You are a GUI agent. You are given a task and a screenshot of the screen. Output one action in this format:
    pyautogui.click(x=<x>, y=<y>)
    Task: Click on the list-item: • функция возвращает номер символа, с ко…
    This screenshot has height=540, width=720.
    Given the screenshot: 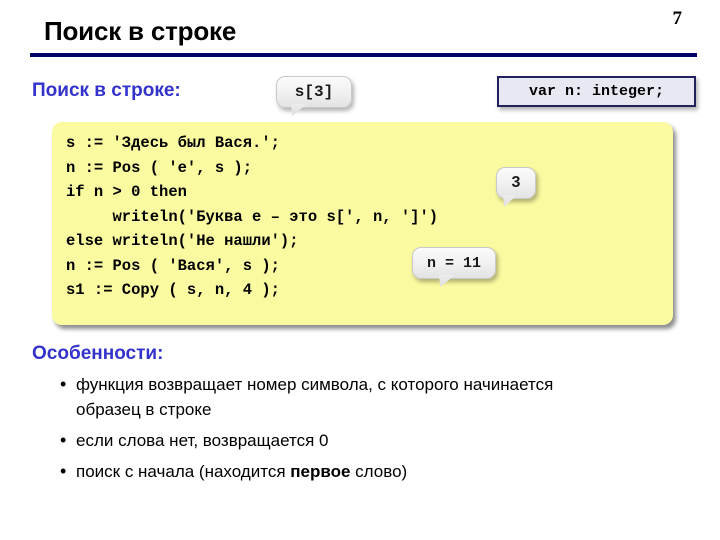 What is the action you would take?
    pyautogui.click(x=360, y=397)
    